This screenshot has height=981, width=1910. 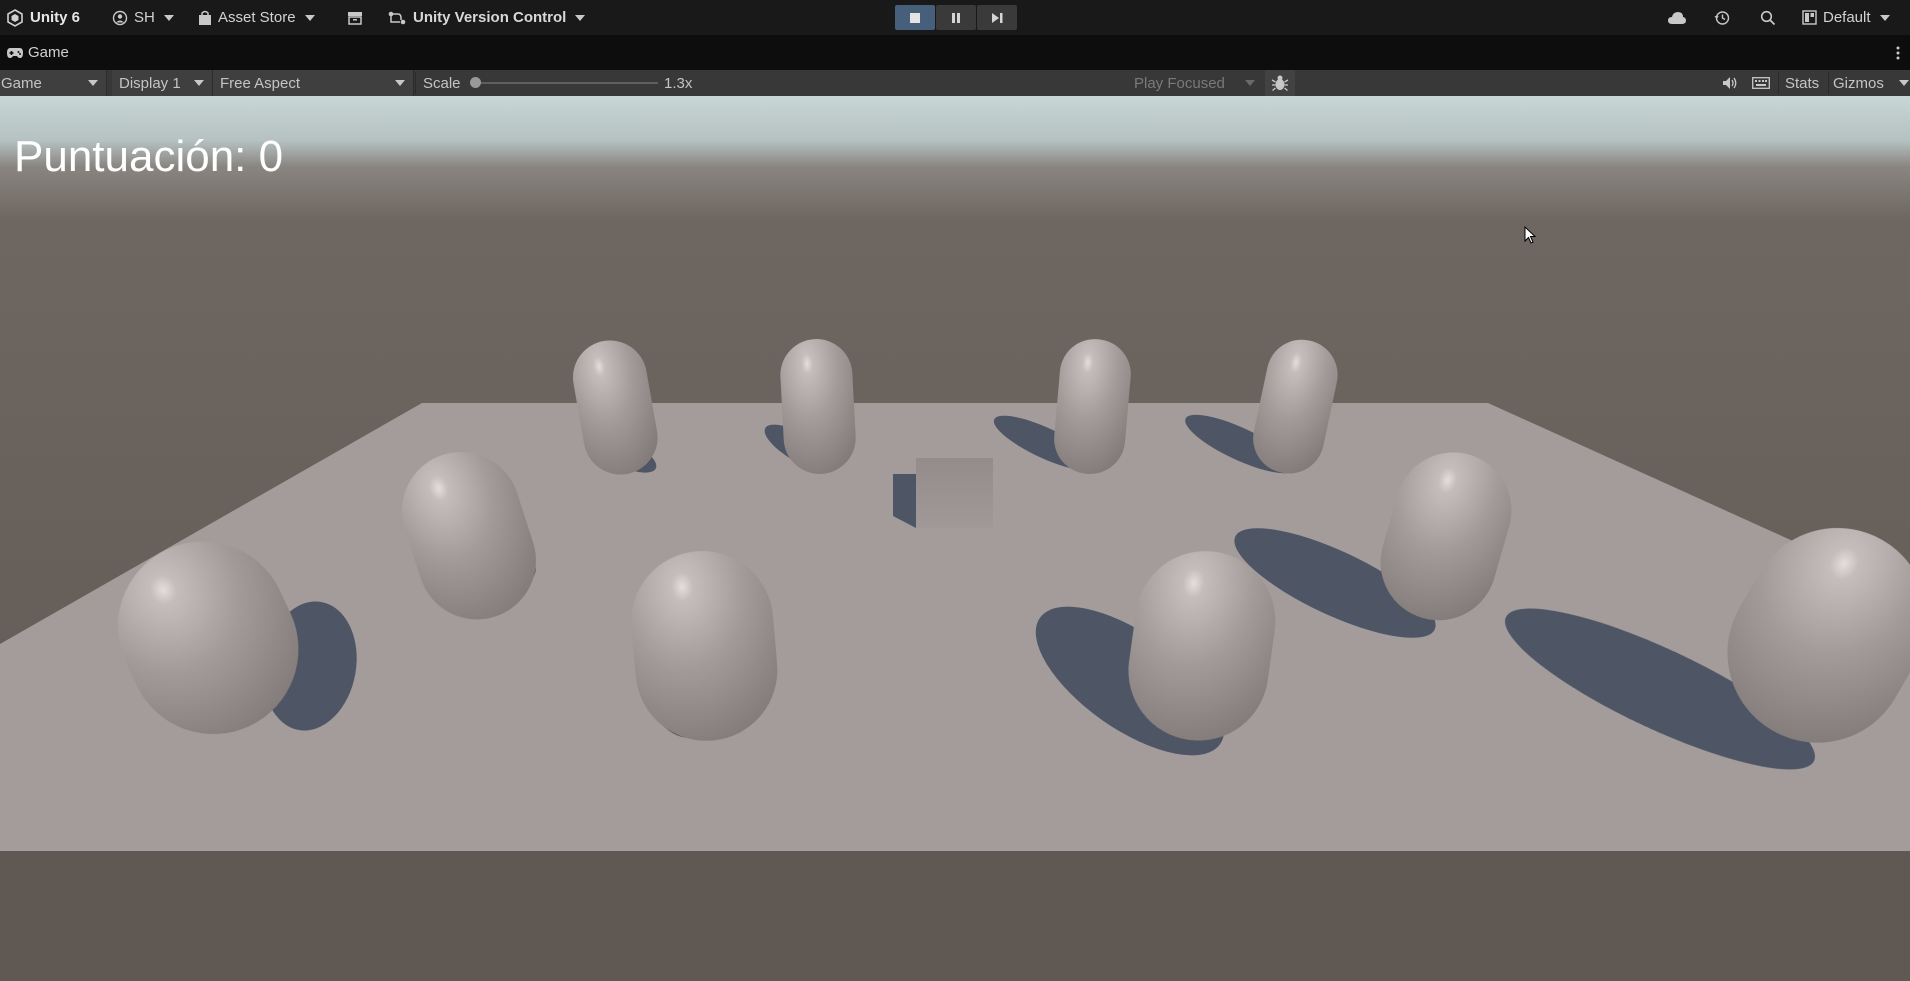 I want to click on mute-audio-button, so click(x=1730, y=83).